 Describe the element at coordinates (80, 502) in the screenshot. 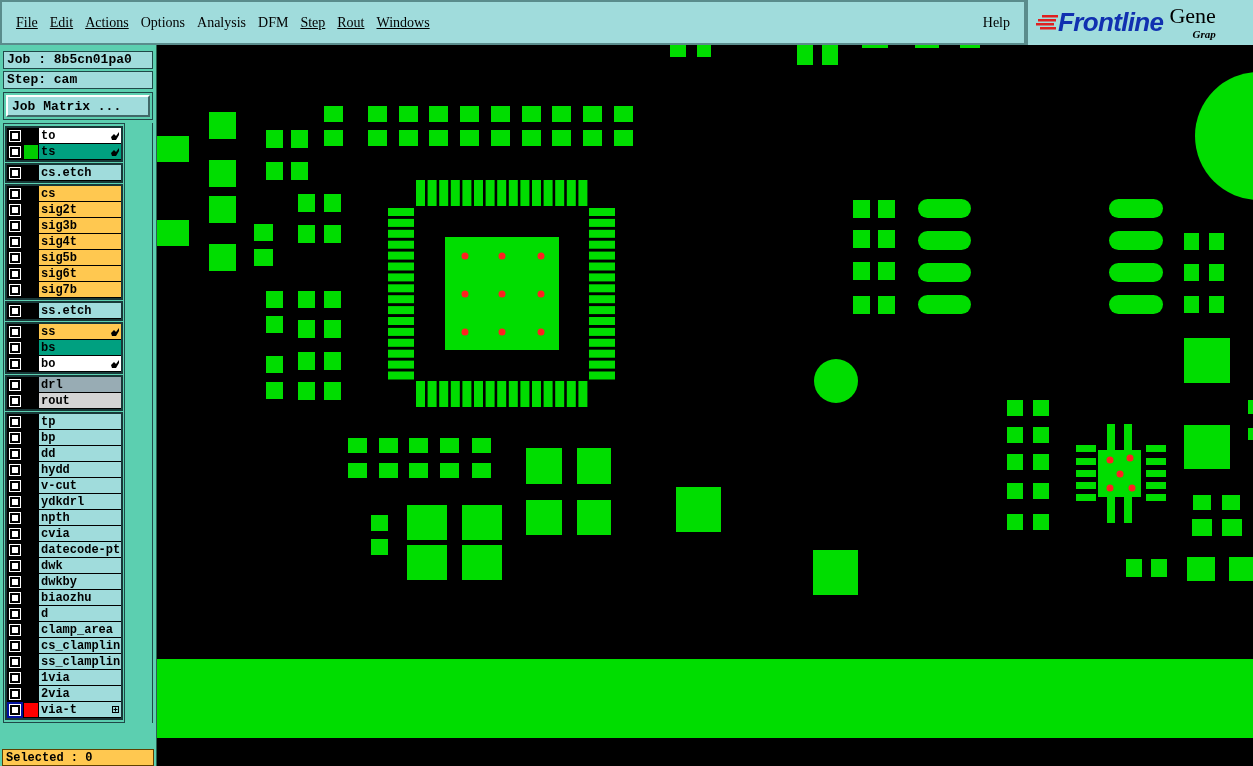

I see `layer-name: ydkdrl` at that location.